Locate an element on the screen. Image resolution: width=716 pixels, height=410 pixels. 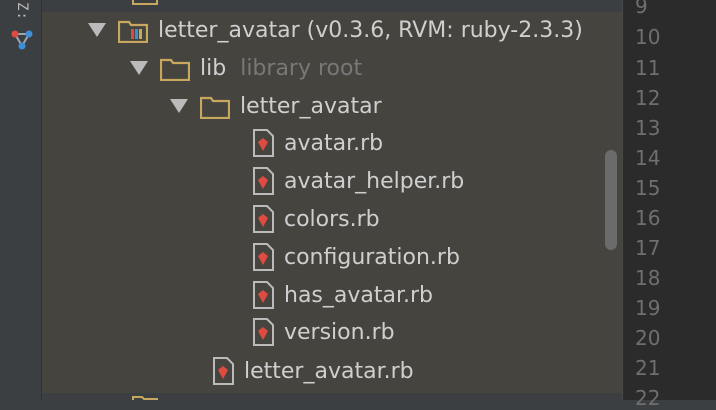
tree-row-file: avatar_helper.rb is located at coordinates (332, 181).